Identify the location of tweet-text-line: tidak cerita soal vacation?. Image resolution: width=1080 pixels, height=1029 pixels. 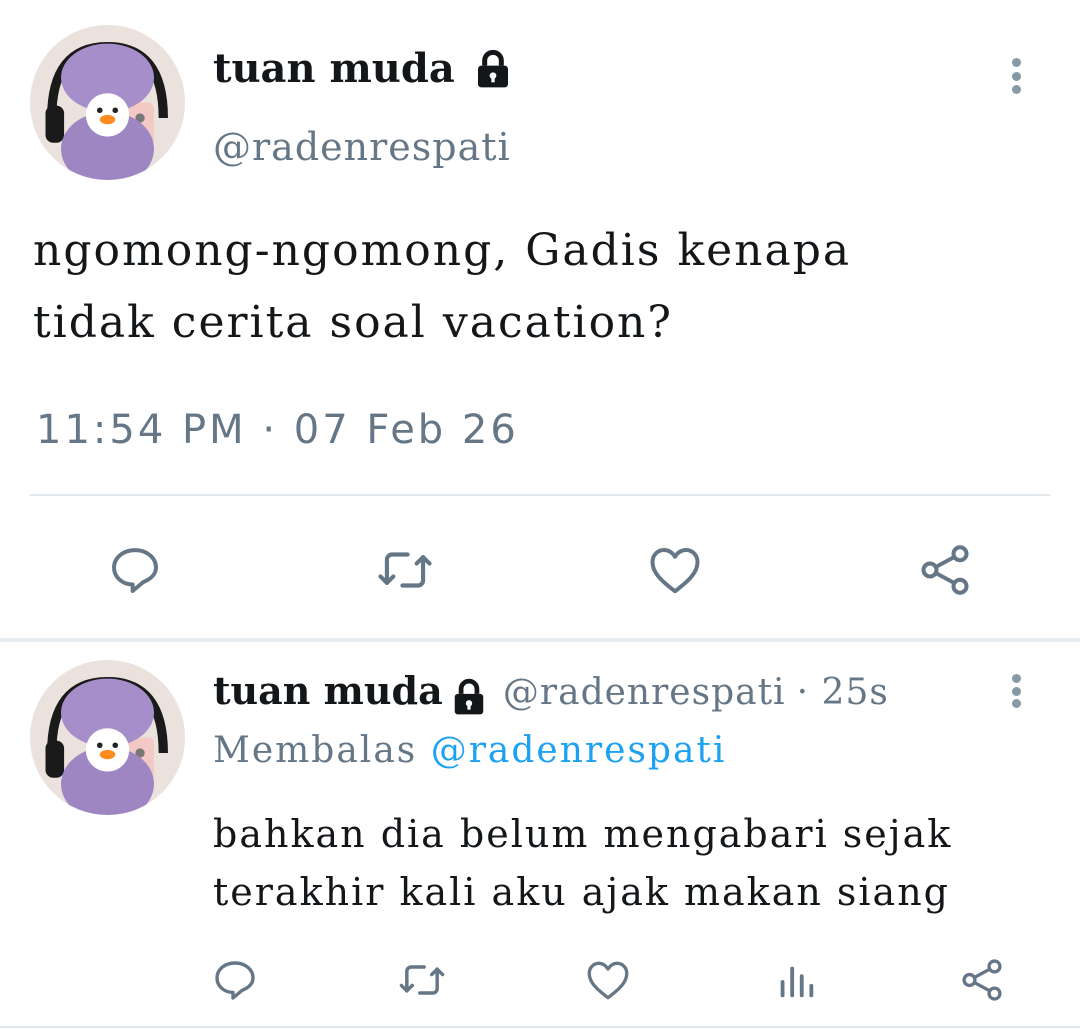
(353, 322).